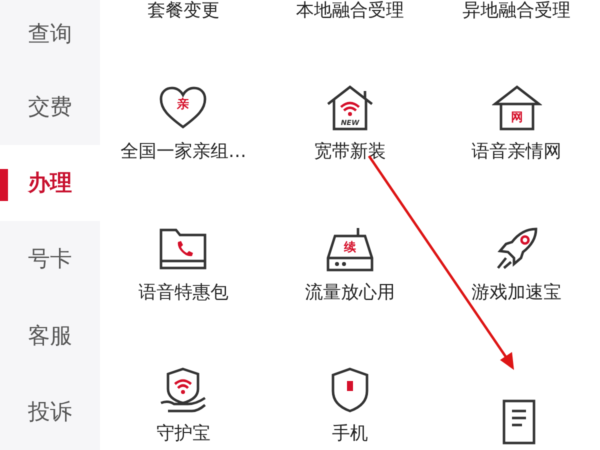 Image resolution: width=600 pixels, height=450 pixels. I want to click on shield-hand-icon, so click(183, 390).